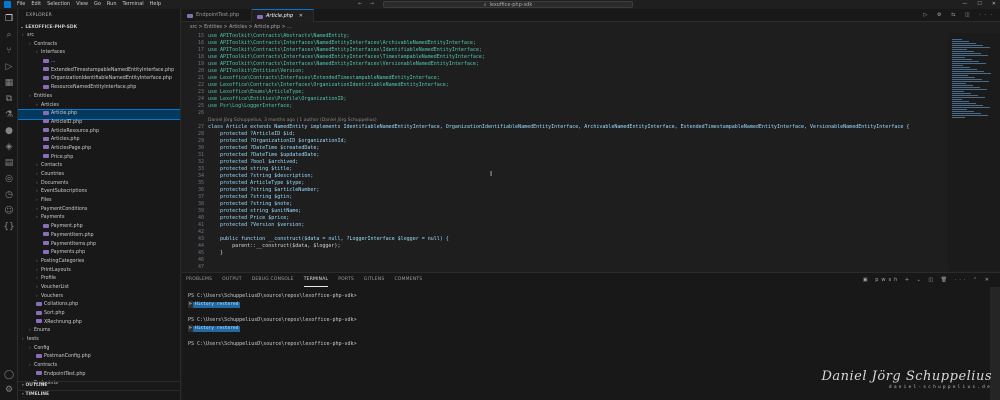  Describe the element at coordinates (99, 297) in the screenshot. I see `tree-folder: › Vouchers` at that location.